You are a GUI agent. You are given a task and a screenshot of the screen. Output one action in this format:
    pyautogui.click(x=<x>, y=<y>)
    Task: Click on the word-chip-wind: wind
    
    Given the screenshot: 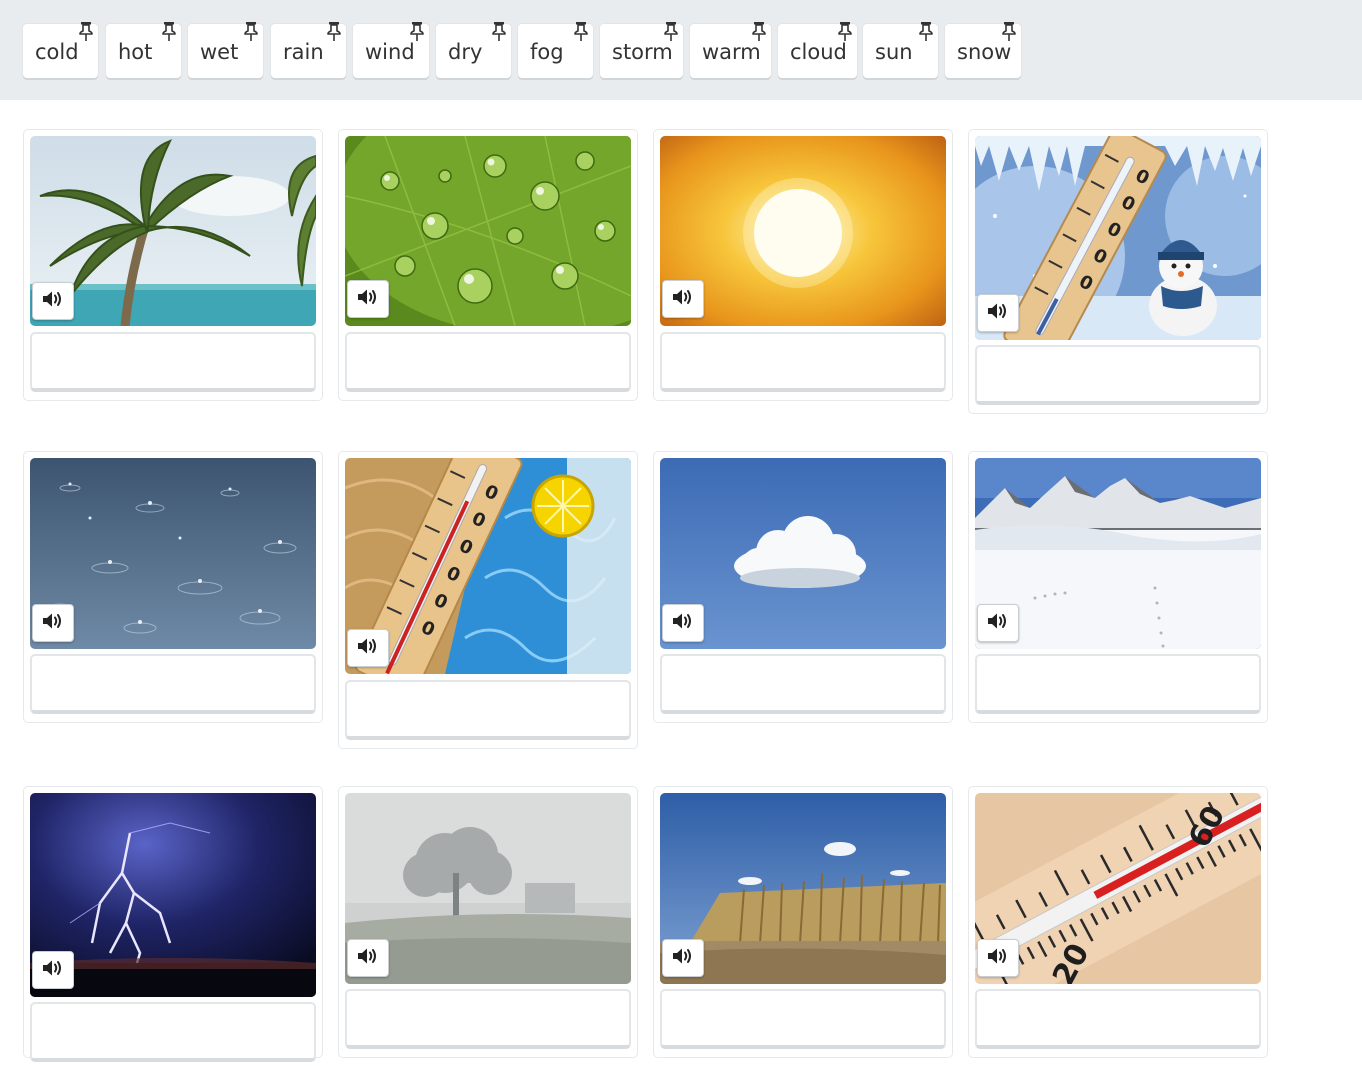 What is the action you would take?
    pyautogui.click(x=391, y=49)
    